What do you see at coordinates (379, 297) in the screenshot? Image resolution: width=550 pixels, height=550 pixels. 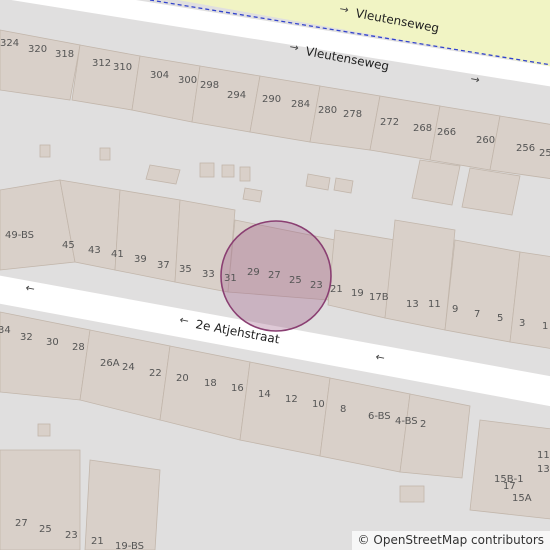 I see `house-number: 17B` at bounding box center [379, 297].